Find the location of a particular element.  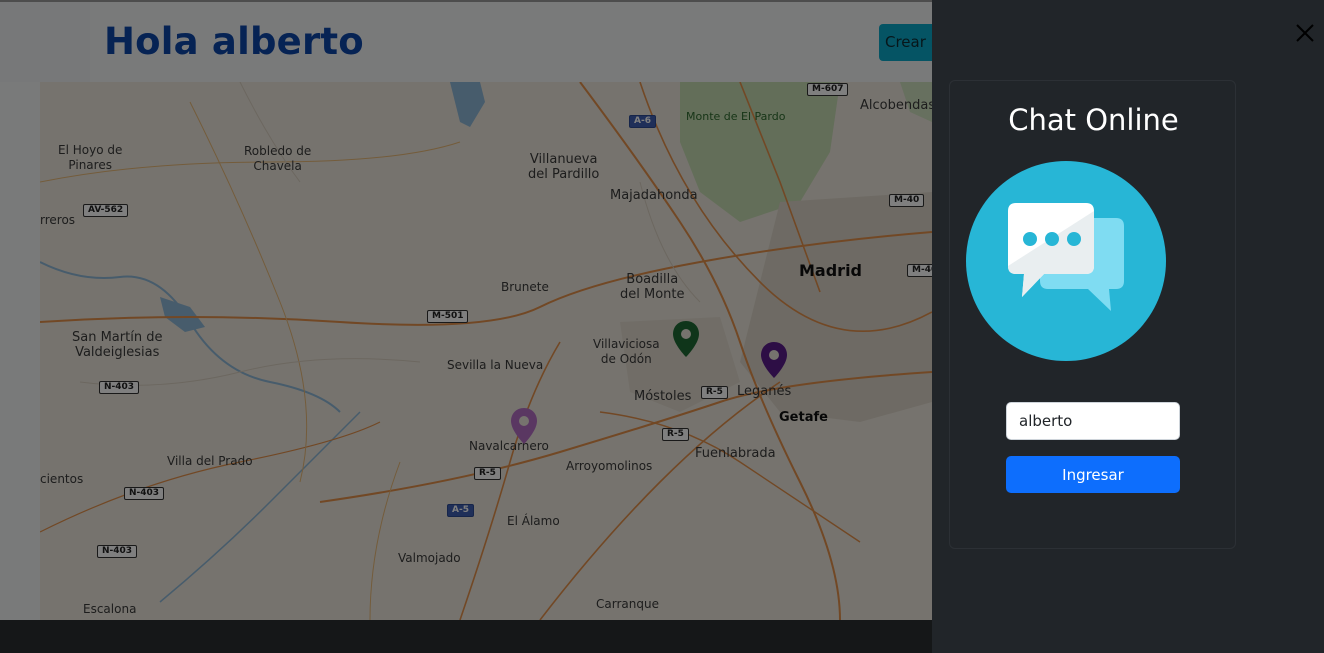

chat-bubble-icon is located at coordinates (1066, 261).